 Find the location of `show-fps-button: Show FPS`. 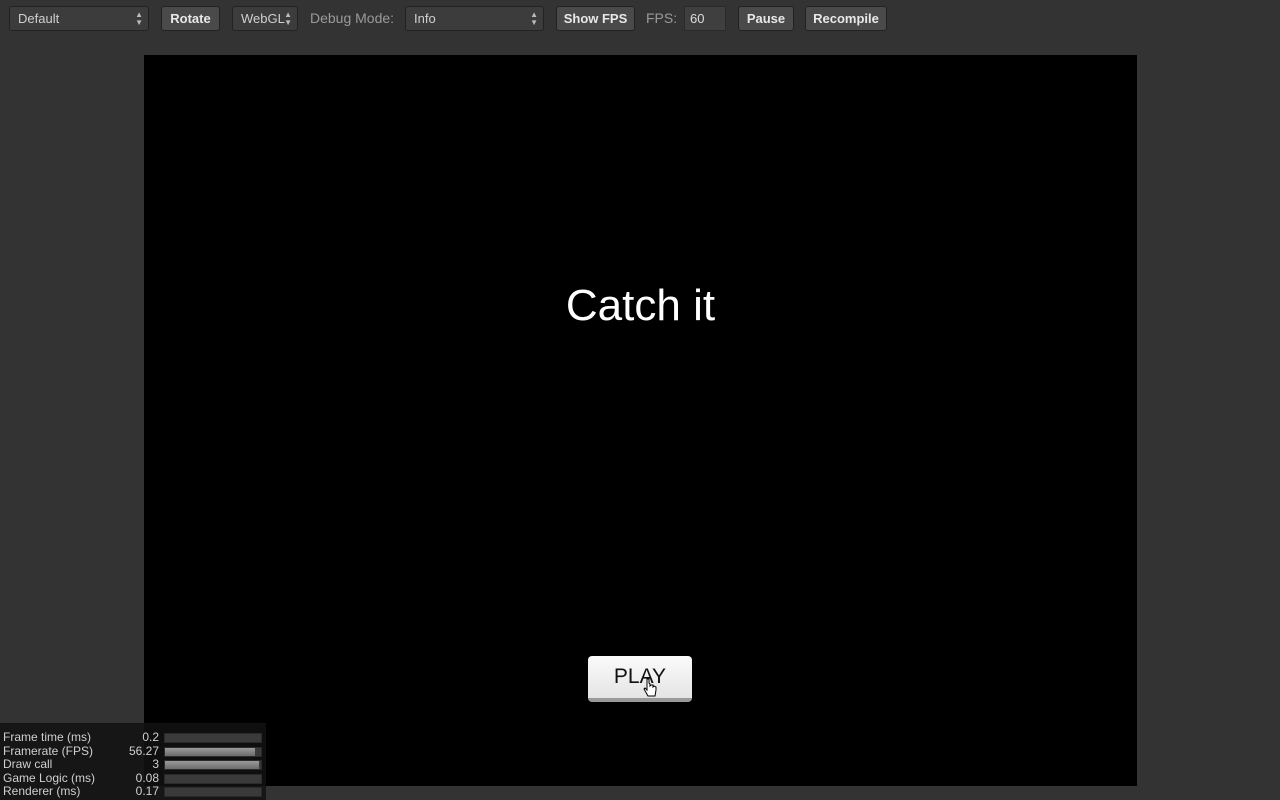

show-fps-button: Show FPS is located at coordinates (595, 18).